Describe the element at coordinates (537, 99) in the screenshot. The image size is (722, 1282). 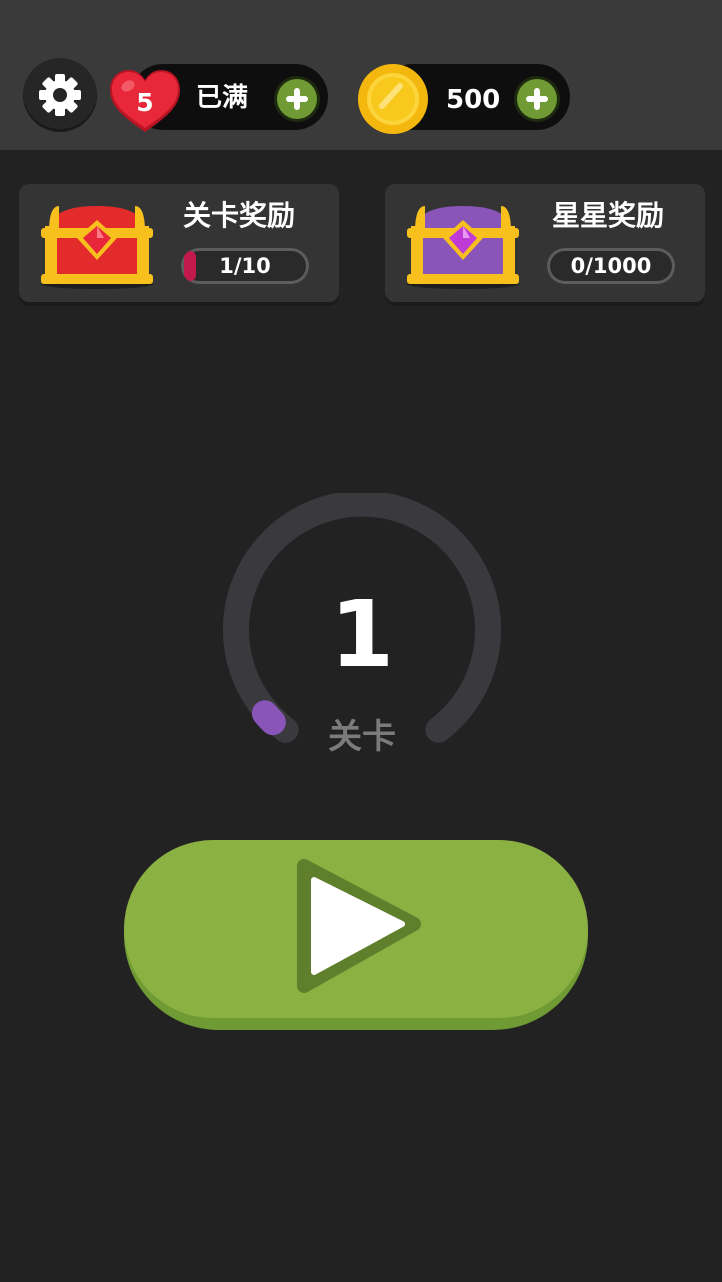
I see `add-coins-button` at that location.